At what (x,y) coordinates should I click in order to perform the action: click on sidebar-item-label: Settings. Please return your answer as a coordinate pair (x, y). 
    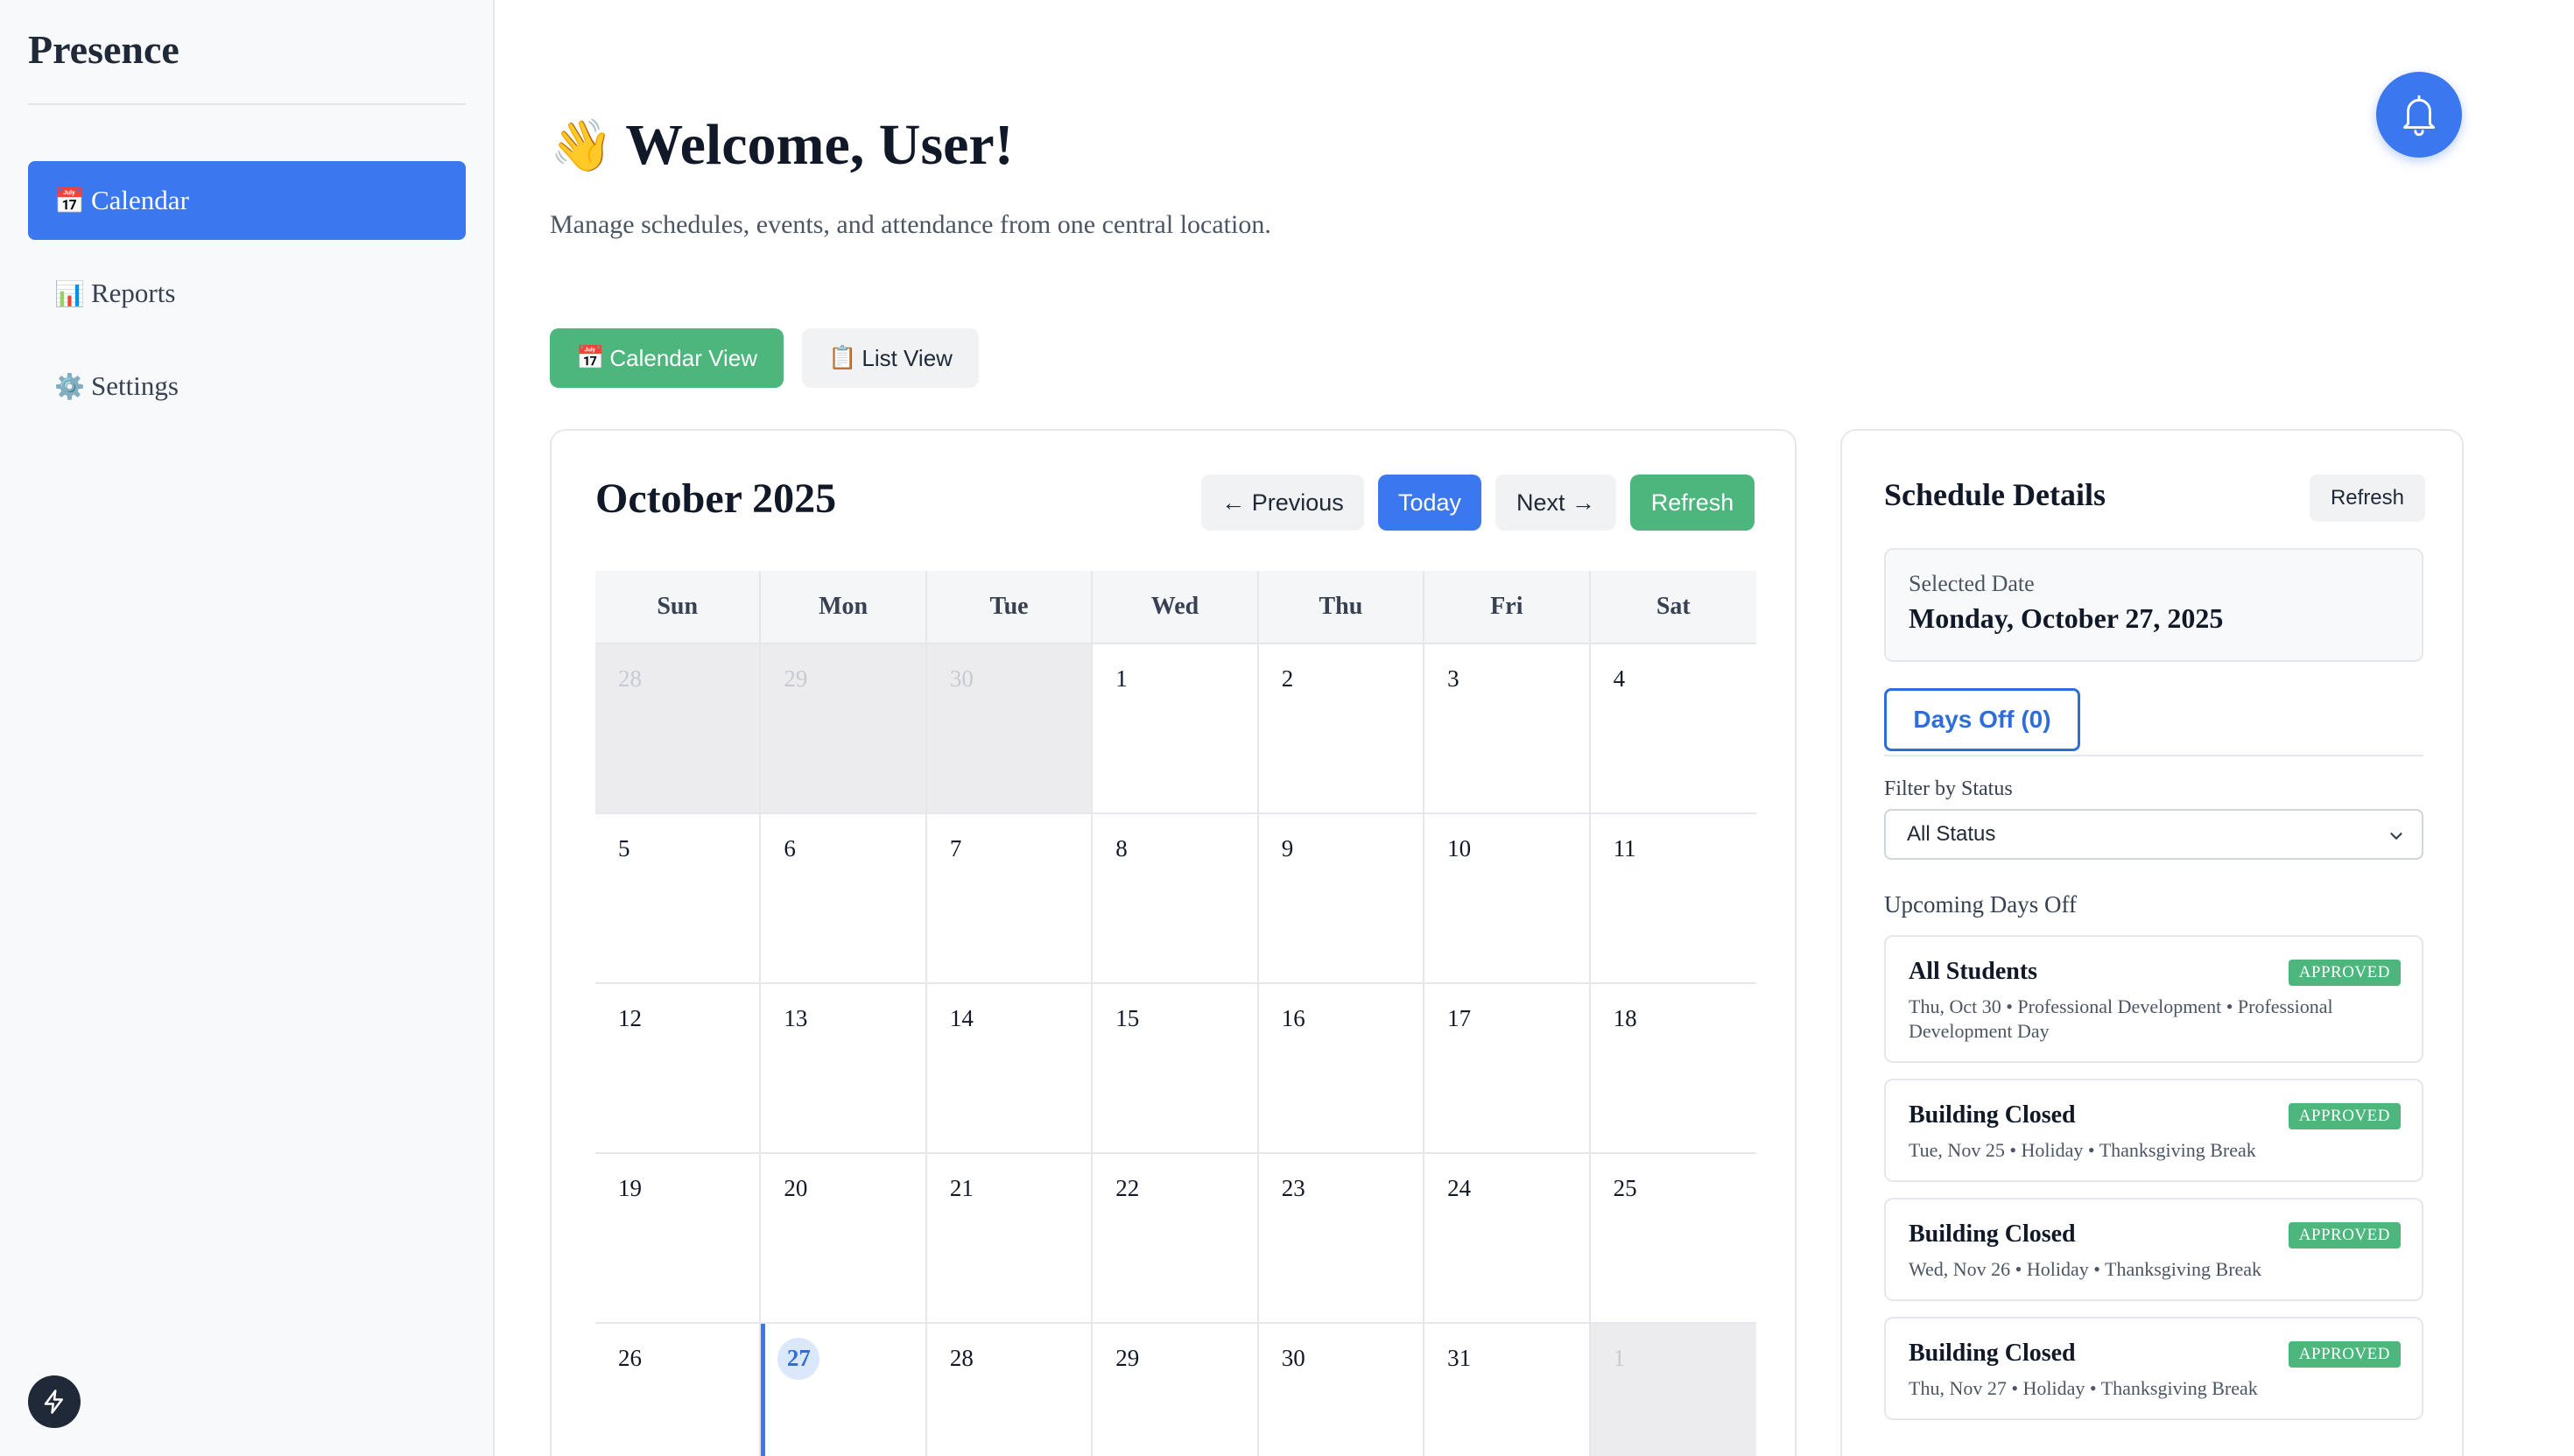
    Looking at the image, I should click on (135, 385).